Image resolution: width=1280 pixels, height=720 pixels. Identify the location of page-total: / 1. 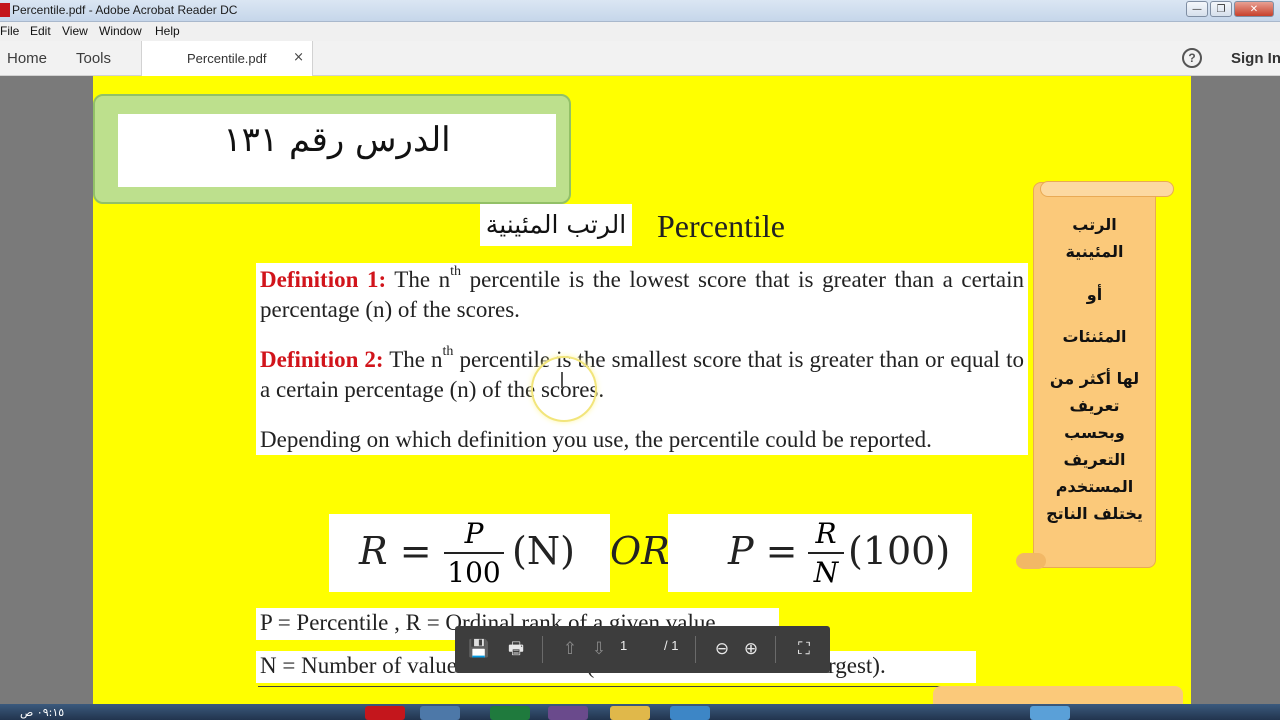
(671, 645).